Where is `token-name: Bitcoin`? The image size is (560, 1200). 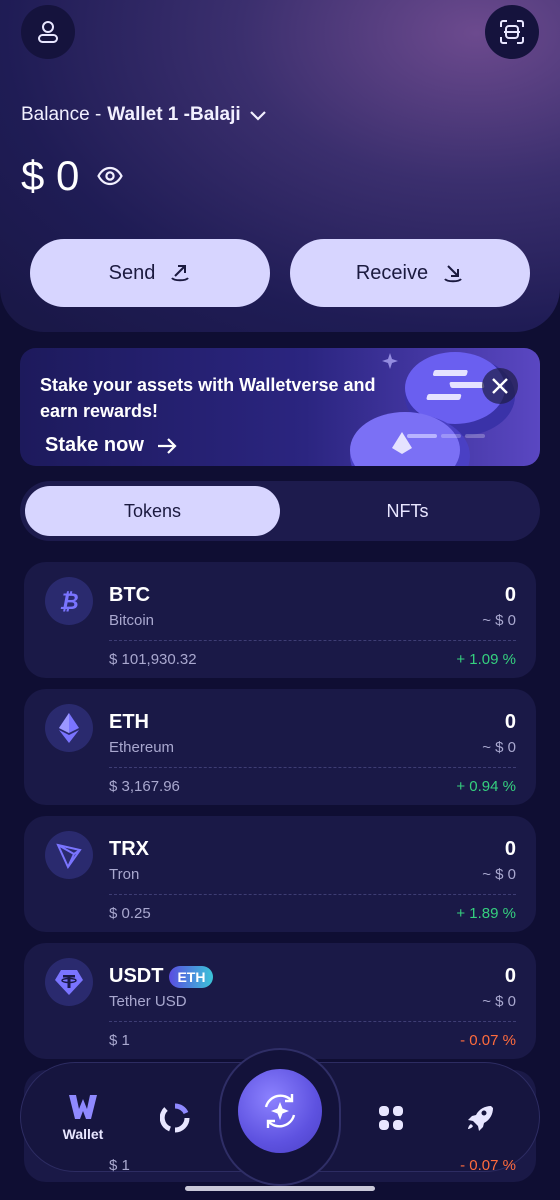 token-name: Bitcoin is located at coordinates (132, 620).